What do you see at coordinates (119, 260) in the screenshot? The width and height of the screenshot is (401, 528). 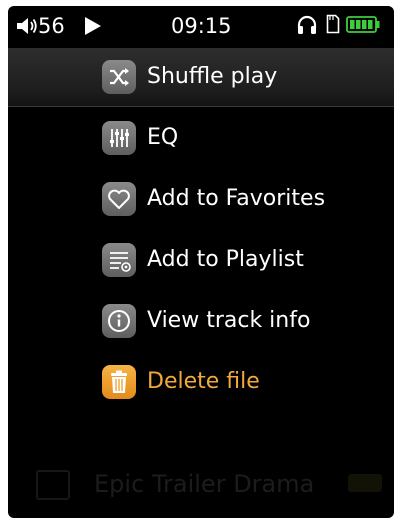 I see `playlist-add-icon` at bounding box center [119, 260].